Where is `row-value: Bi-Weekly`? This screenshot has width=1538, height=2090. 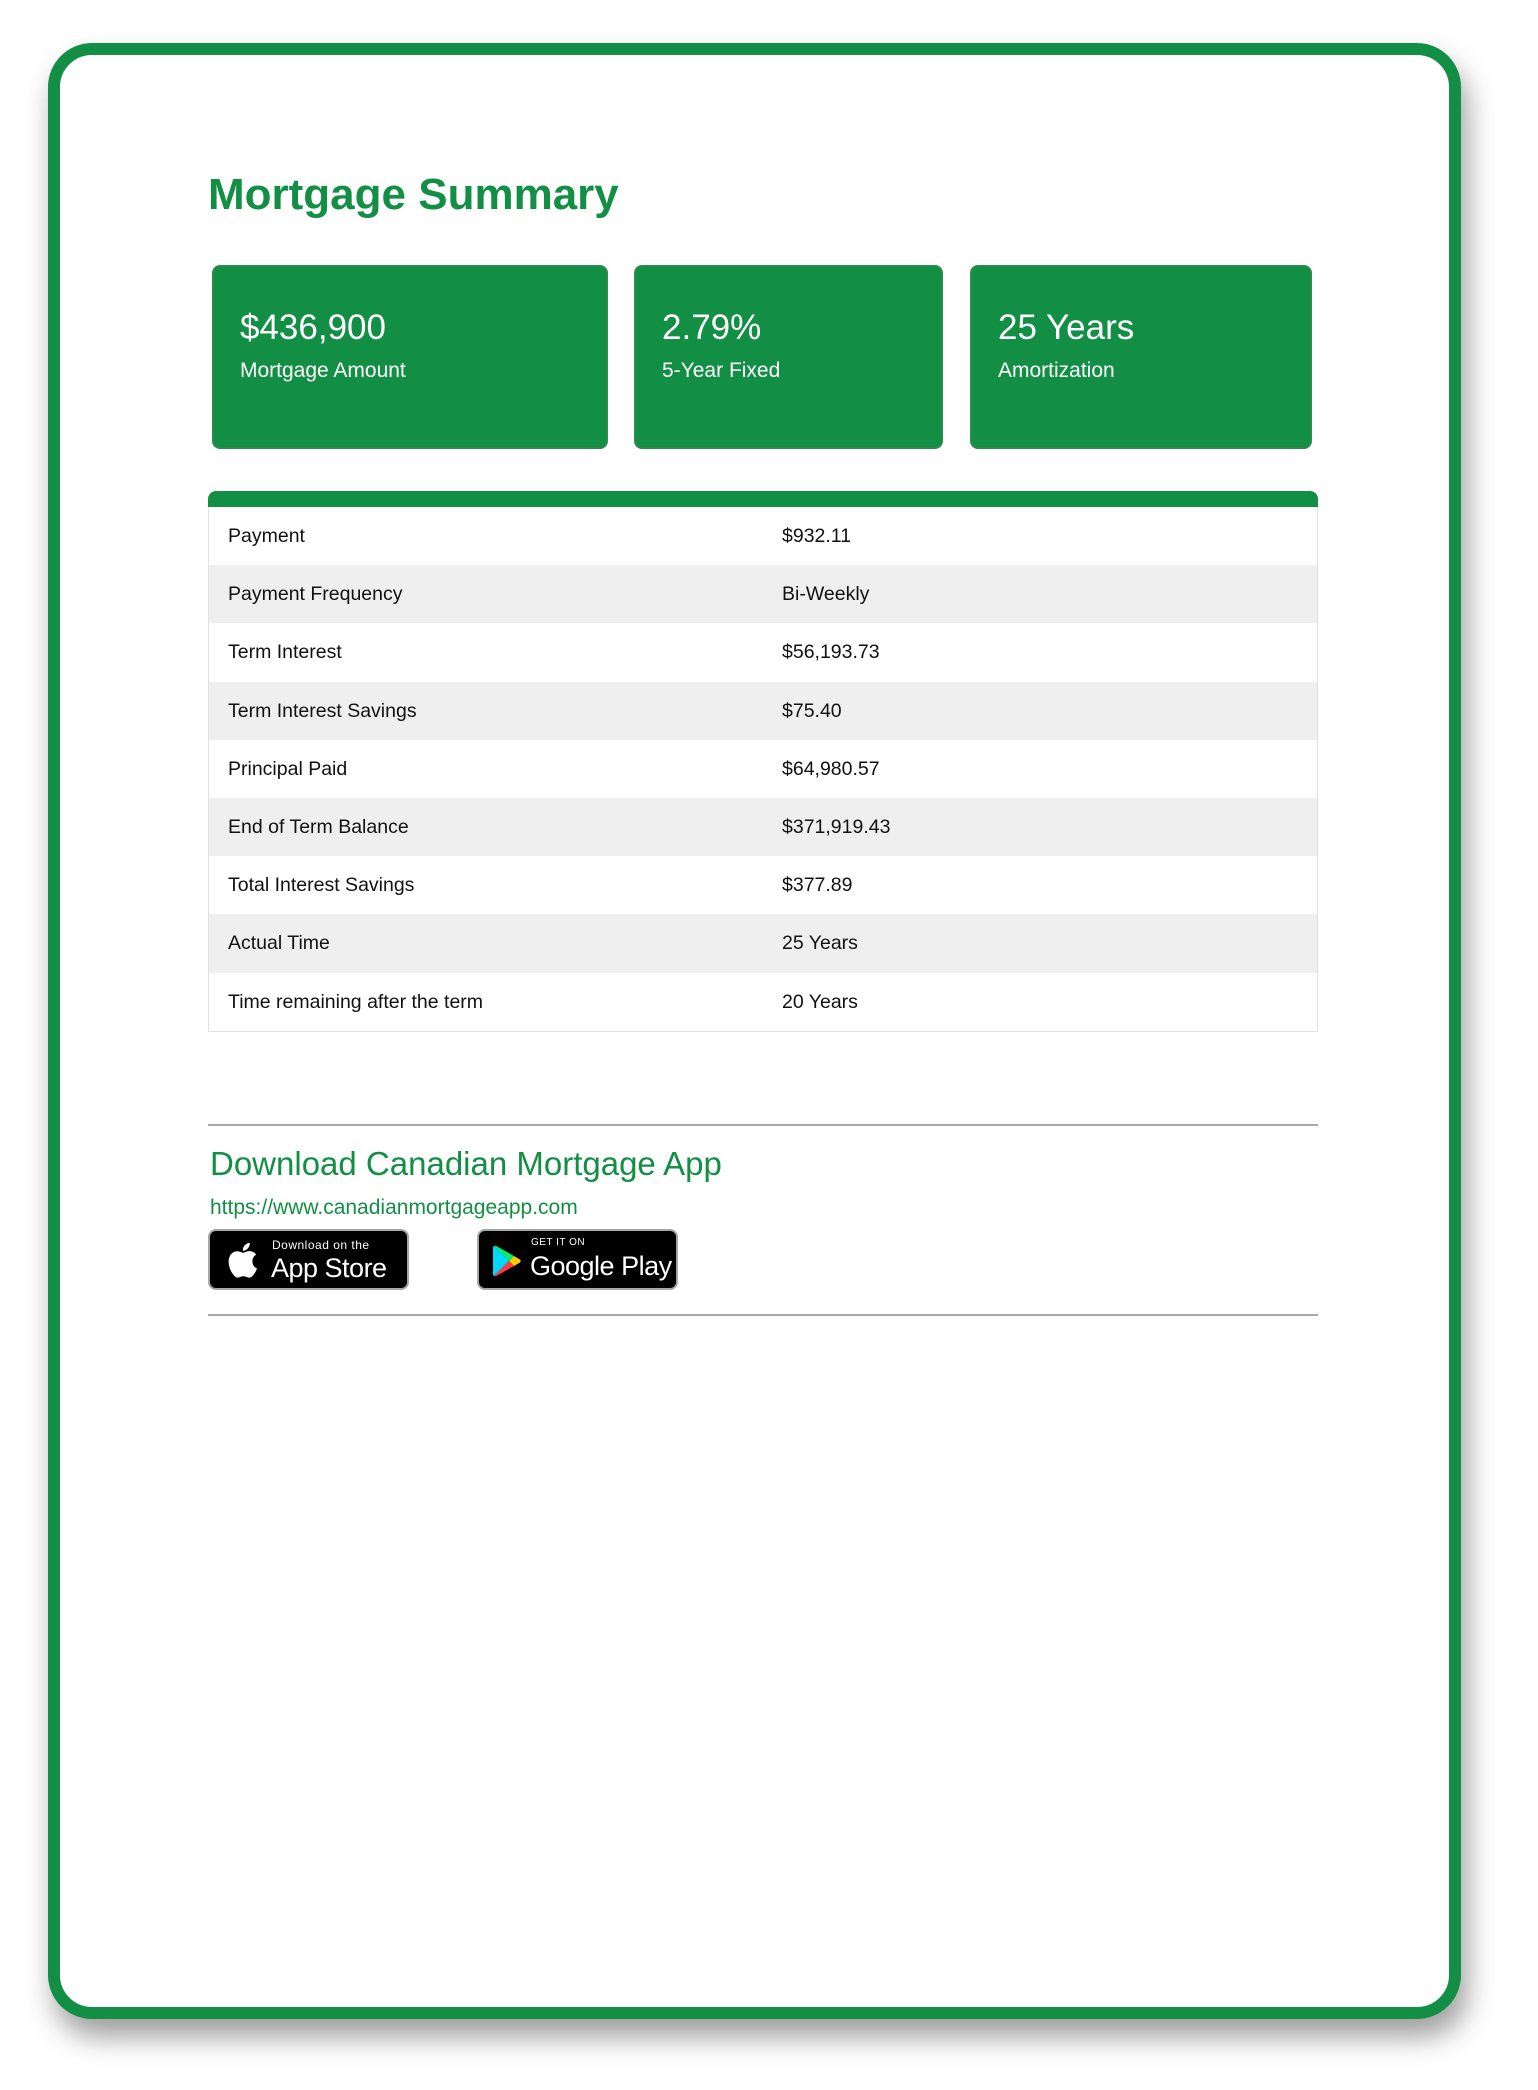 row-value: Bi-Weekly is located at coordinates (826, 594).